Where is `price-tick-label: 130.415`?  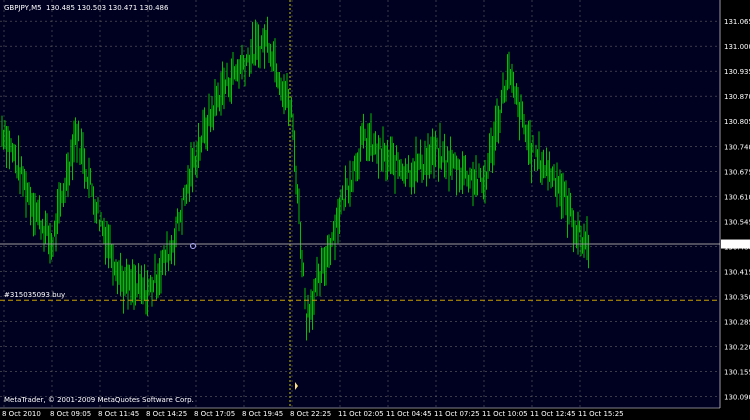
price-tick-label: 130.415 is located at coordinates (737, 272).